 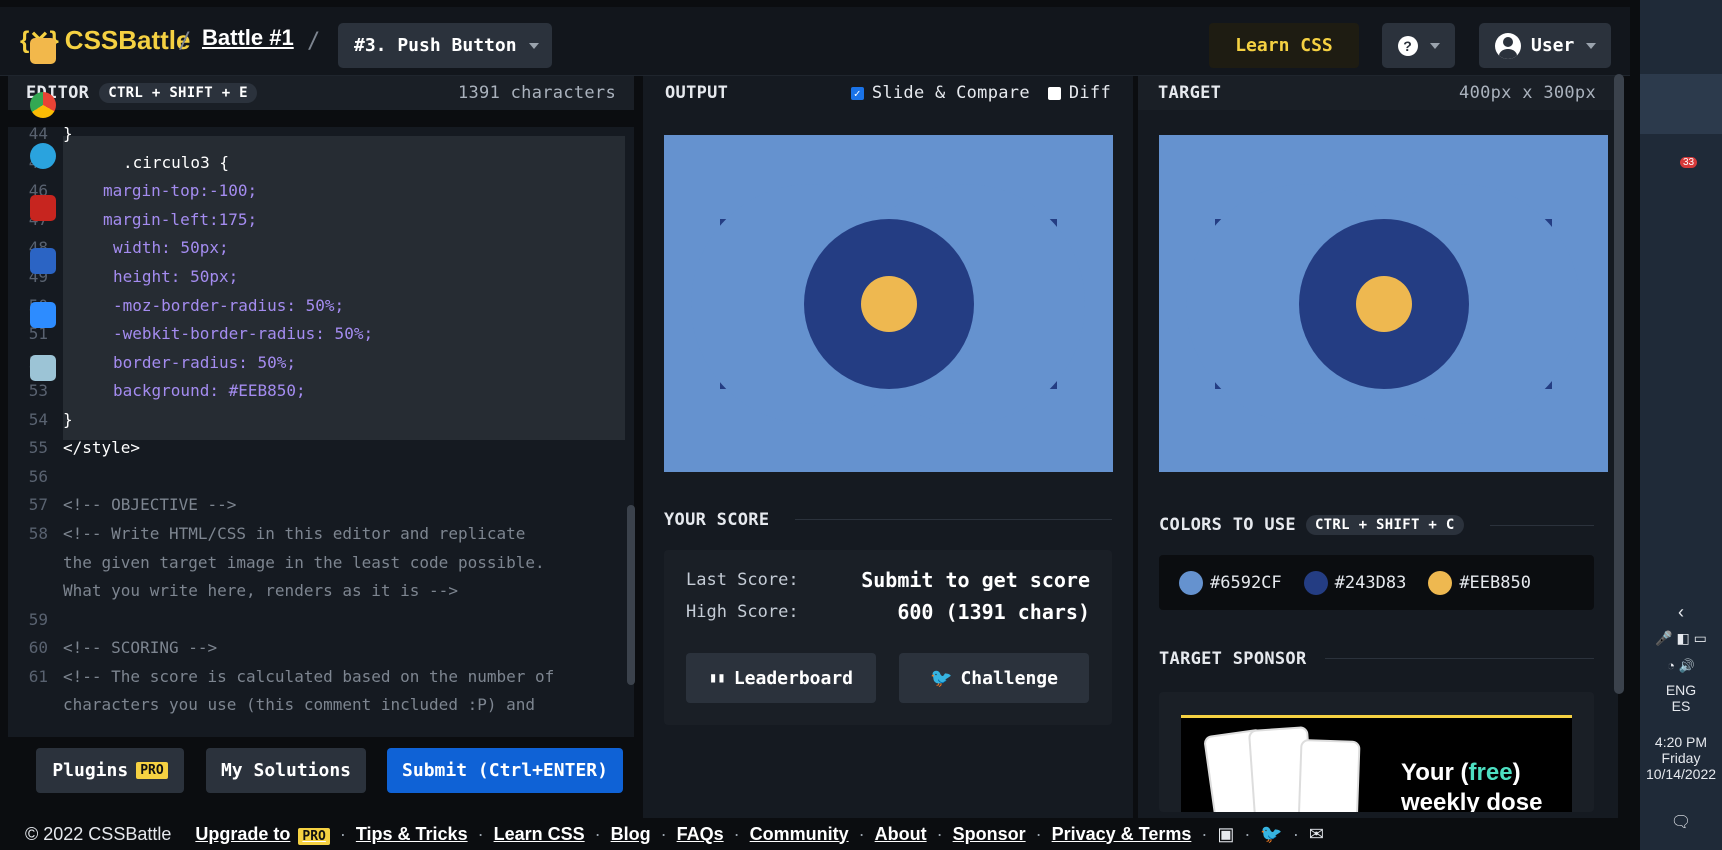 I want to click on plugins-button: Plugins PRO, so click(x=110, y=770).